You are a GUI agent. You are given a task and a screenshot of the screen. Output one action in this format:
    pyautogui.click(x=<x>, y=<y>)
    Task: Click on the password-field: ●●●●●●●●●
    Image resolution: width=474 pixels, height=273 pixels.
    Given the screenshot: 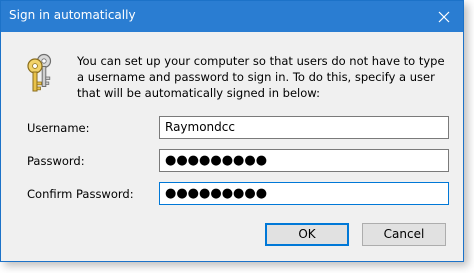 What is the action you would take?
    pyautogui.click(x=304, y=160)
    